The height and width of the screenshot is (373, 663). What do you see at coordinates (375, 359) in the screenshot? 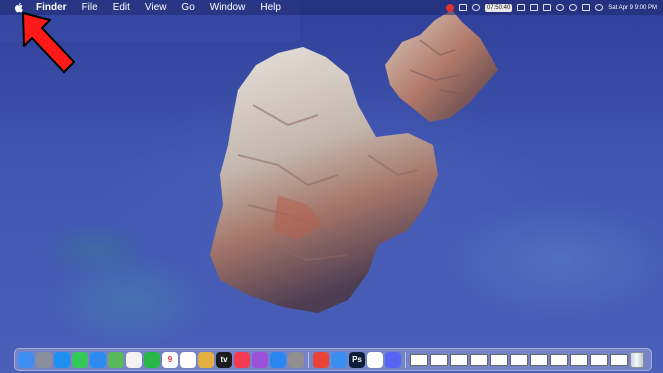
I see `dock-slack-icon` at bounding box center [375, 359].